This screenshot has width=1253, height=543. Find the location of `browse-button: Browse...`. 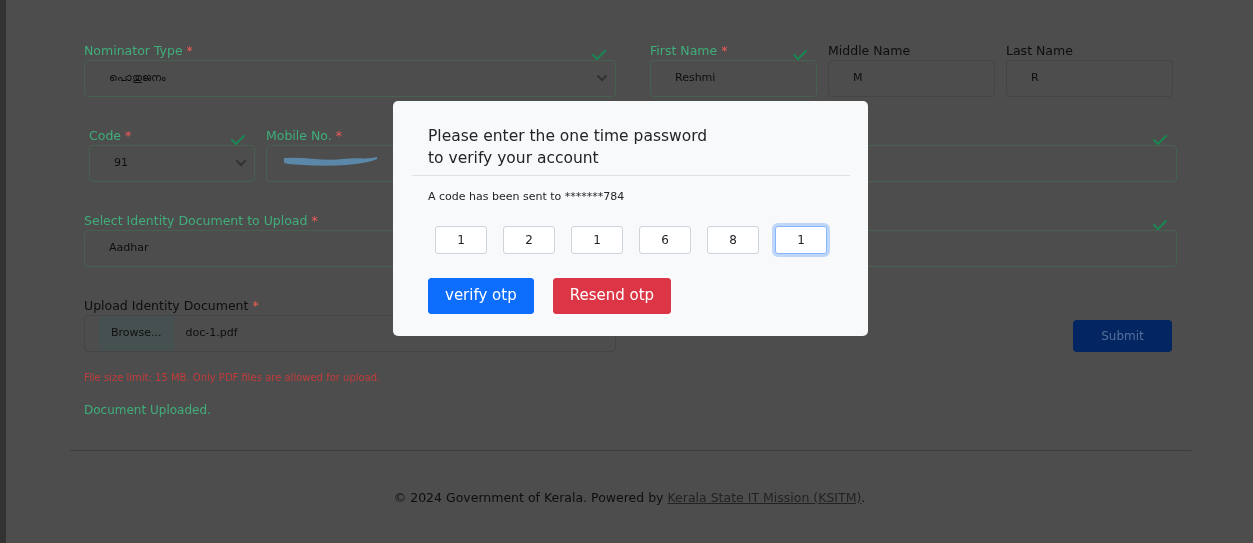

browse-button: Browse... is located at coordinates (136, 333).